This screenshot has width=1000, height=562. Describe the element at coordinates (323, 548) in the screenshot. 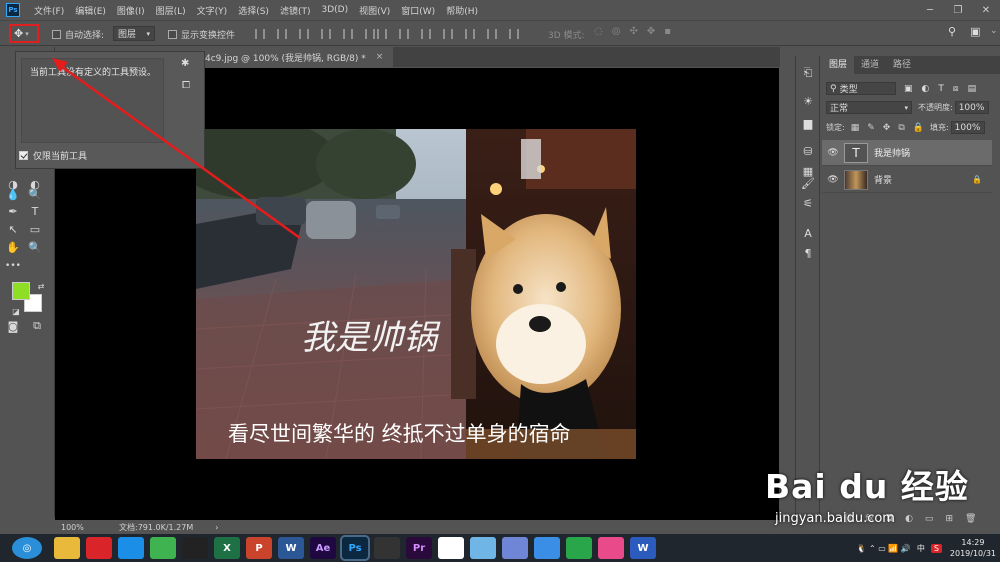

I see `taskbar-app-after-effects-icon: Ae` at that location.